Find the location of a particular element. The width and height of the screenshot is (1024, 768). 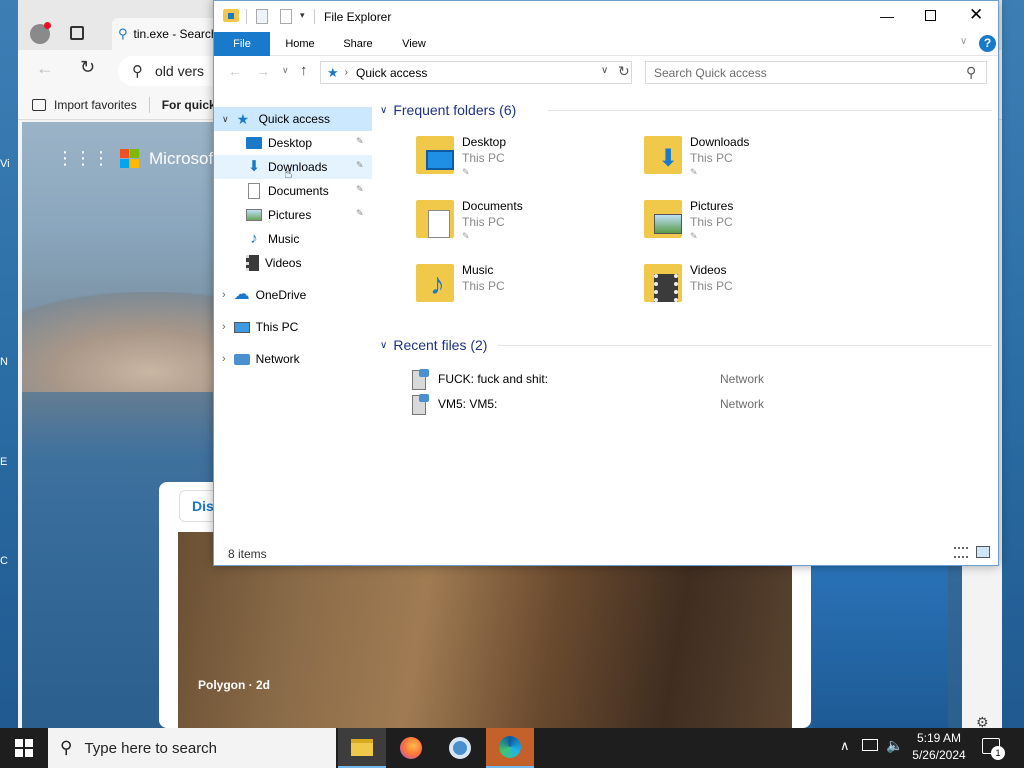

clock: 5:19 AM 5/26/2024 is located at coordinates (939, 748).